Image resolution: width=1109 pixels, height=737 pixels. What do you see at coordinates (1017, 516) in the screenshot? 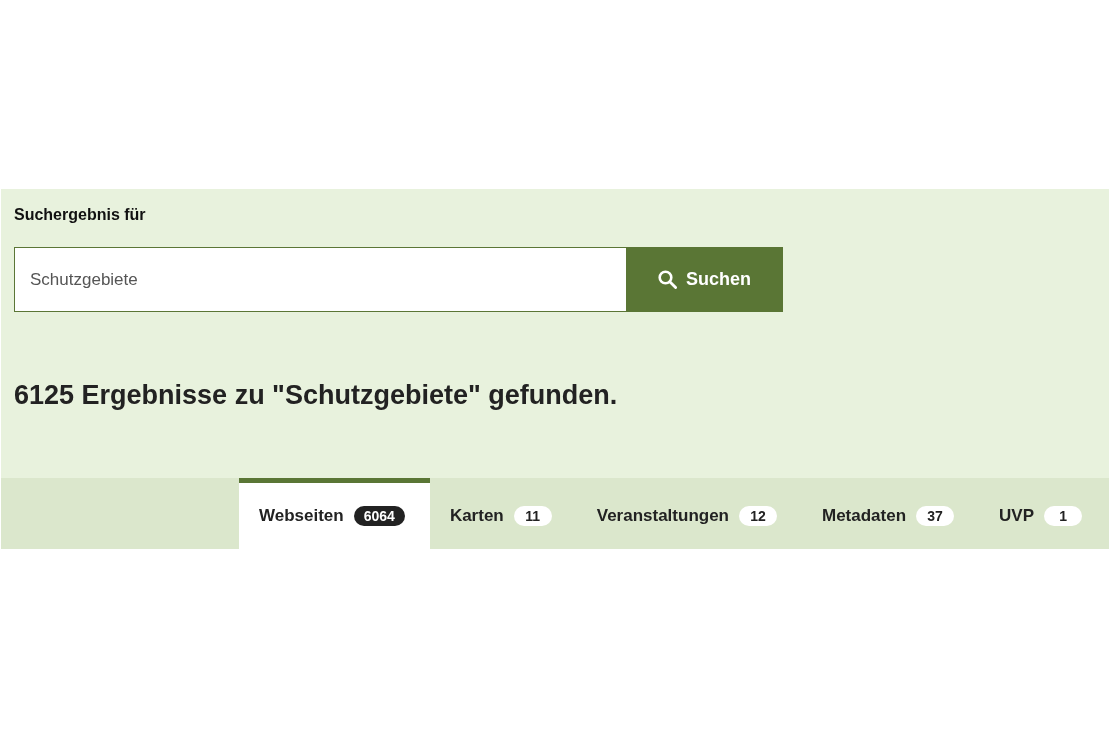
I see `tab-label: UVP` at bounding box center [1017, 516].